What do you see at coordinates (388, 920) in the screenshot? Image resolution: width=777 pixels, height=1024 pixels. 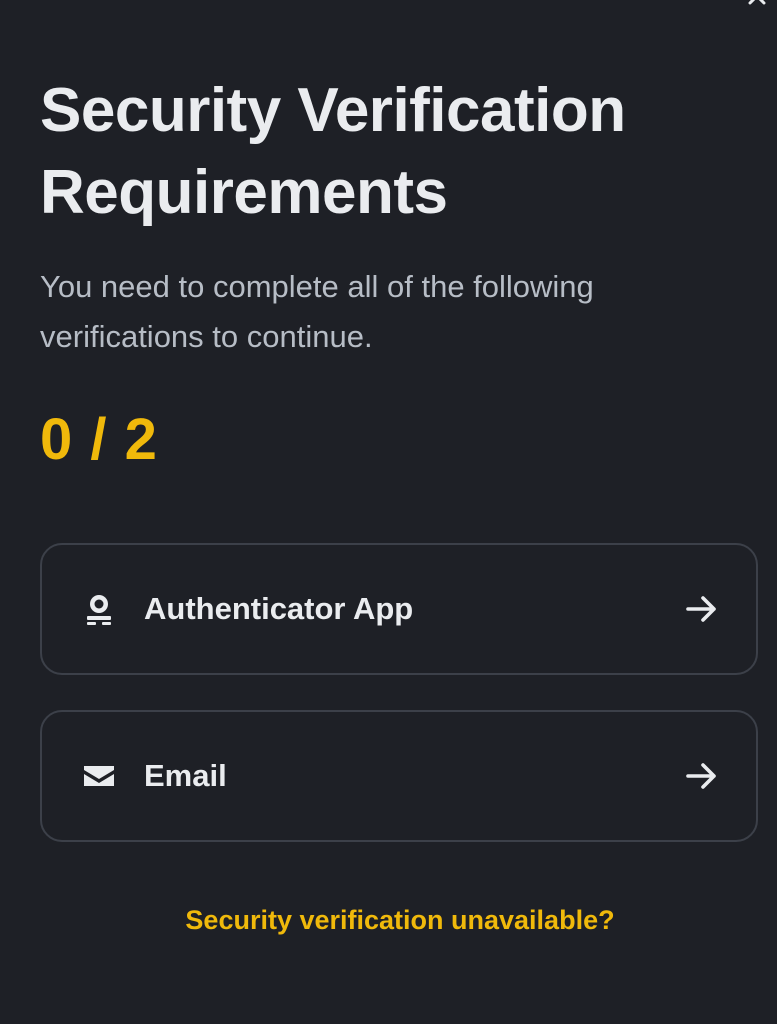 I see `verification-unavailable-link: Security verification unavailable?` at bounding box center [388, 920].